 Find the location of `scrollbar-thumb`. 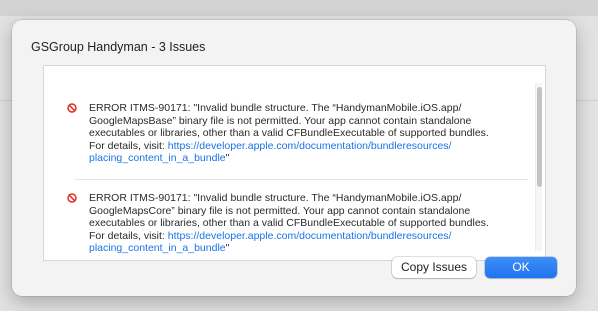

scrollbar-thumb is located at coordinates (539, 137).